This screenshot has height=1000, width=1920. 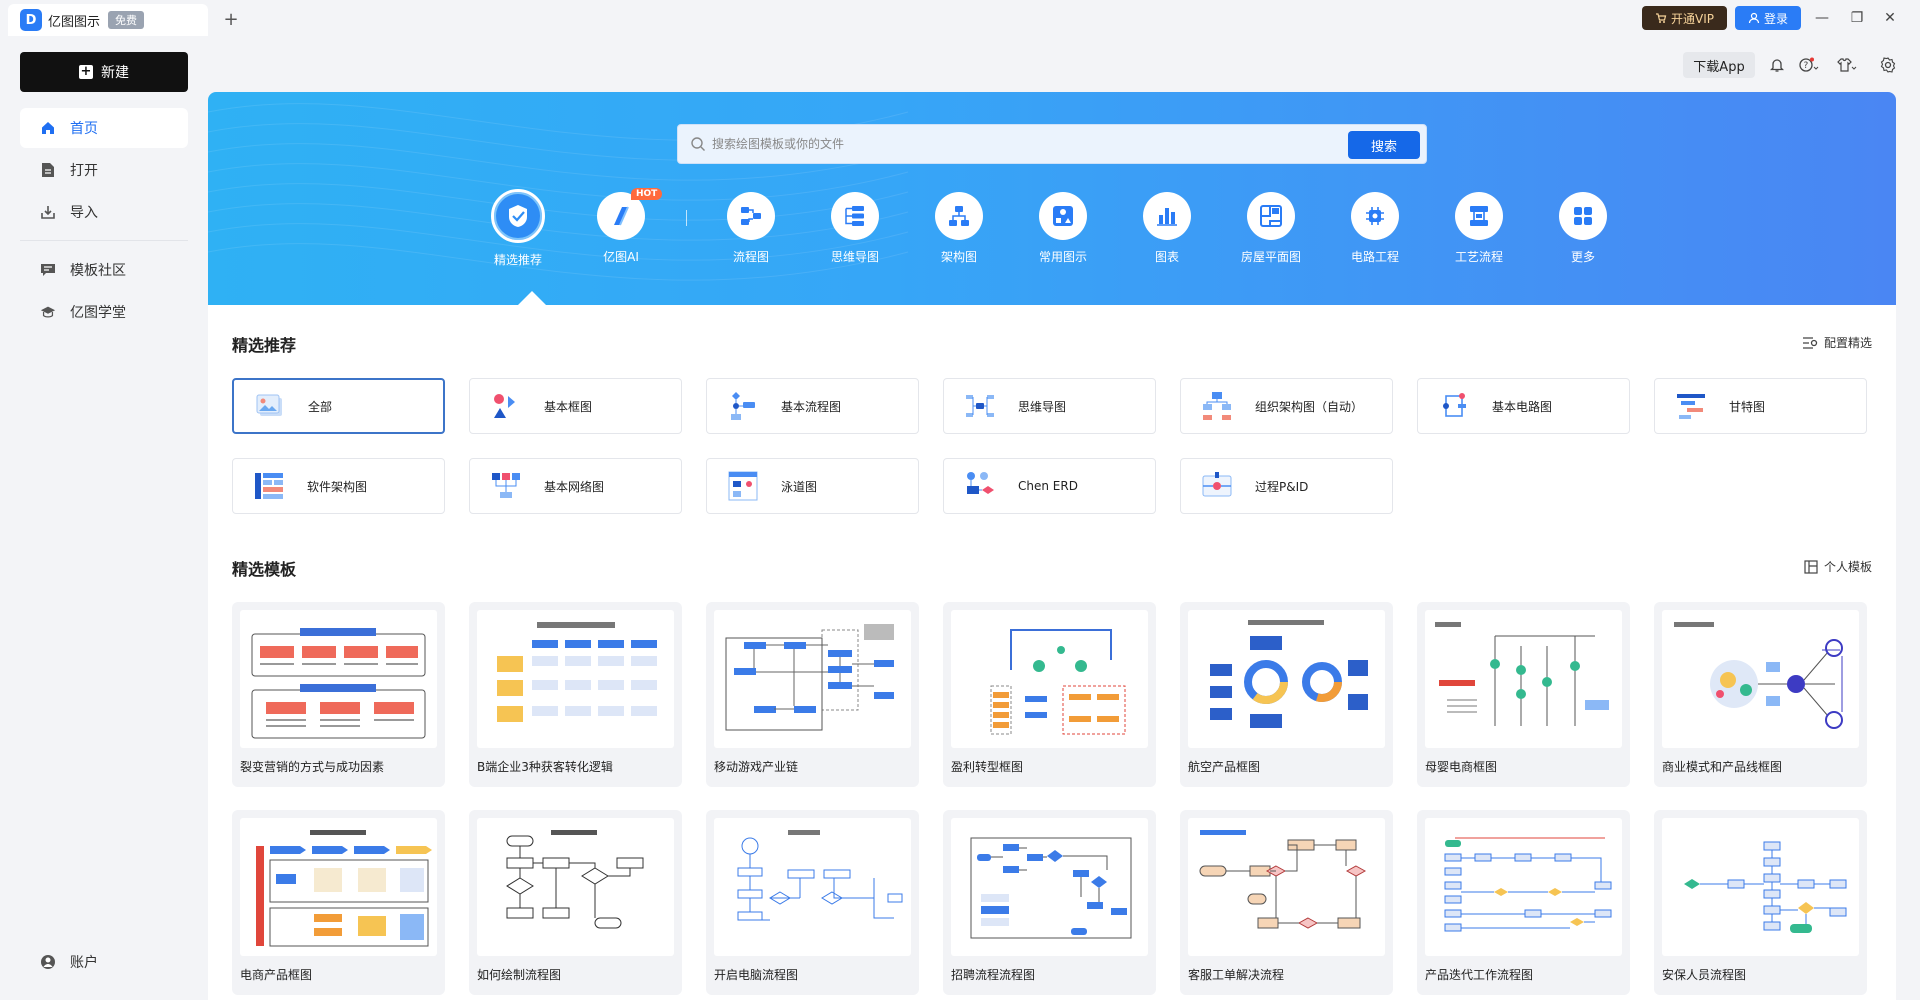 I want to click on category-architecture: 架构图, so click(x=959, y=228).